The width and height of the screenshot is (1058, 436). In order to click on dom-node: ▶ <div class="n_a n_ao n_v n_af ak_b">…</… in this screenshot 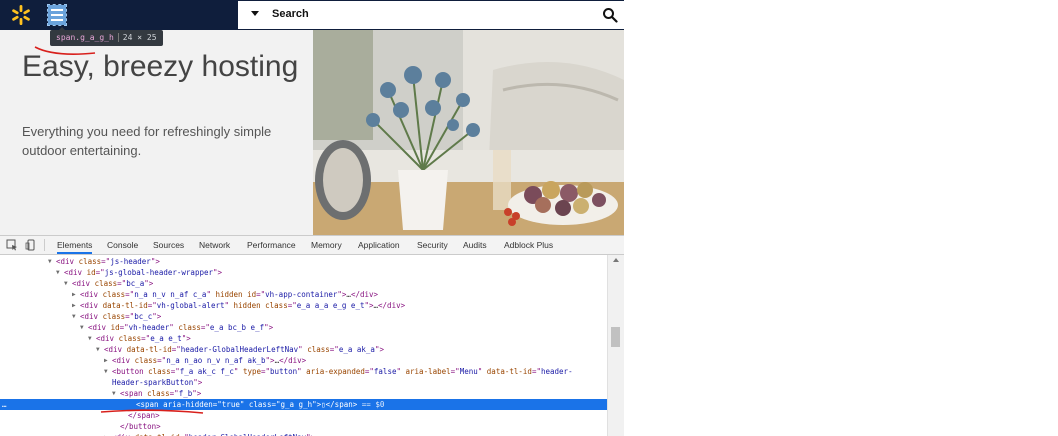, I will do `click(303, 360)`.